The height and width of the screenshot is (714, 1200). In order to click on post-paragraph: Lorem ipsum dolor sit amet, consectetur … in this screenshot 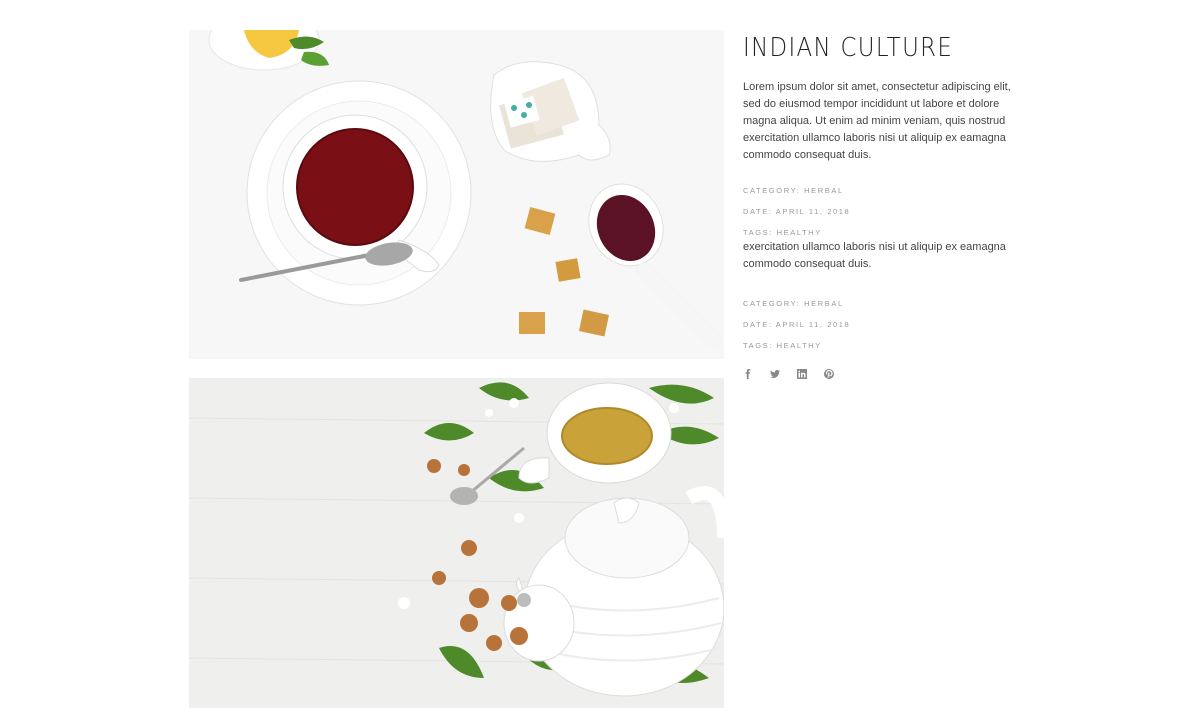, I will do `click(877, 121)`.